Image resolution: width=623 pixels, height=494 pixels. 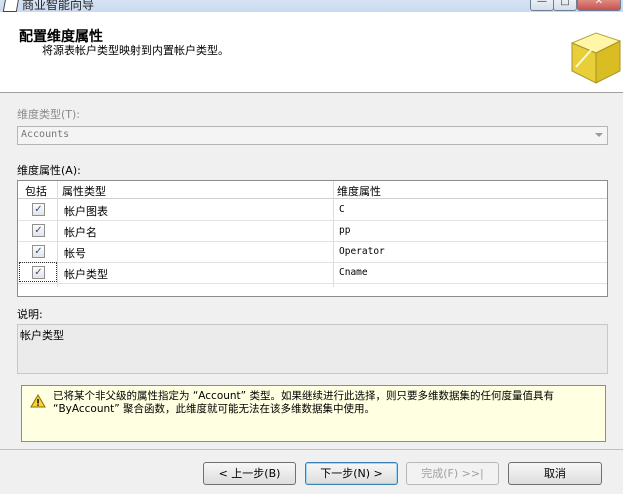 What do you see at coordinates (312, 273) in the screenshot?
I see `table-row: ✓ 帐户类型 Cname` at bounding box center [312, 273].